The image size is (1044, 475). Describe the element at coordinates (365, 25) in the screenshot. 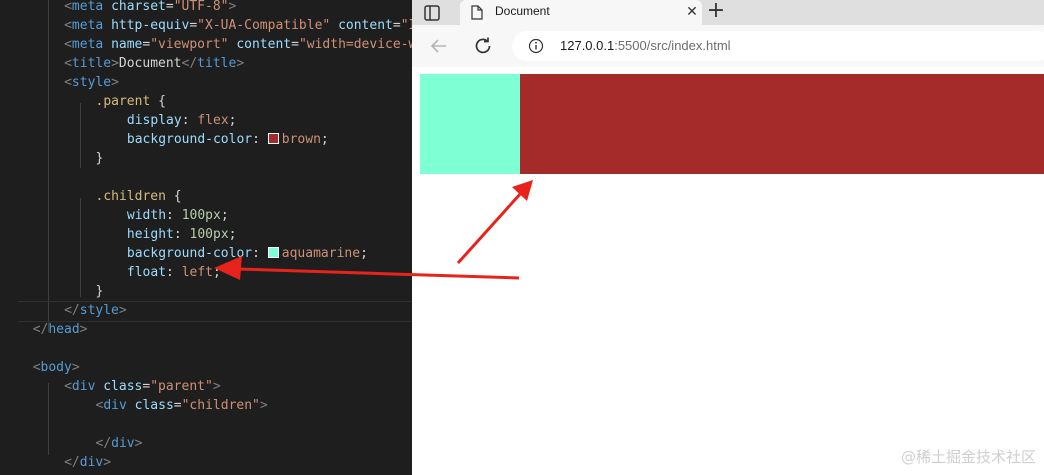

I see `code-token: content` at that location.